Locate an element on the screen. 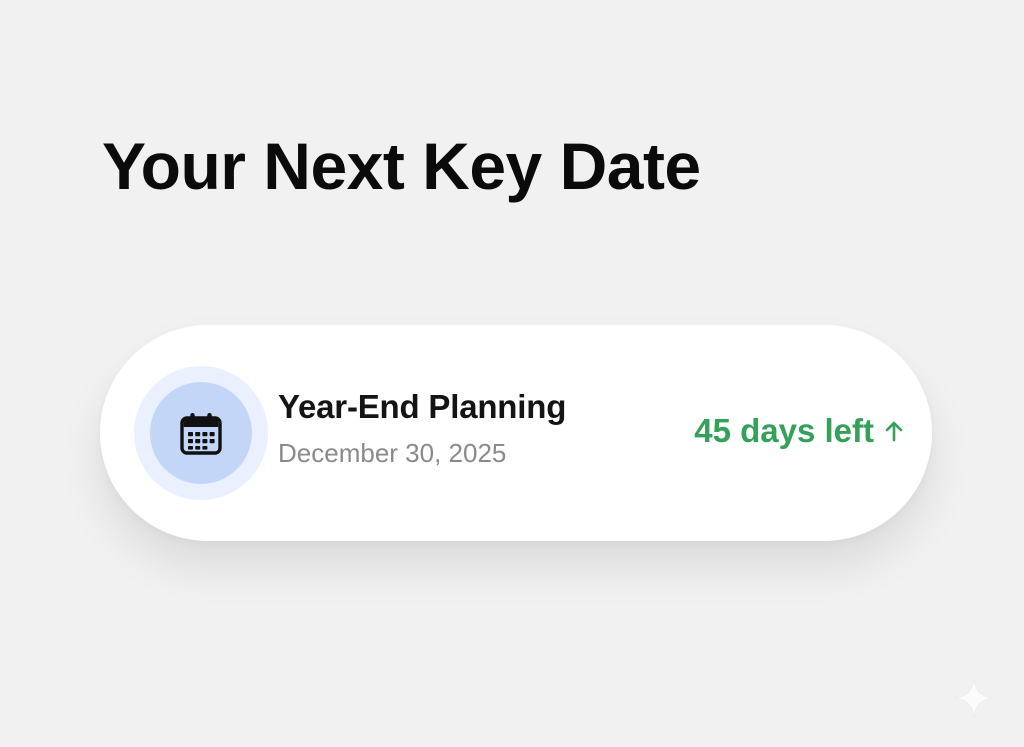 This screenshot has width=1024, height=747. page-title: Your Next Key Date is located at coordinates (401, 166).